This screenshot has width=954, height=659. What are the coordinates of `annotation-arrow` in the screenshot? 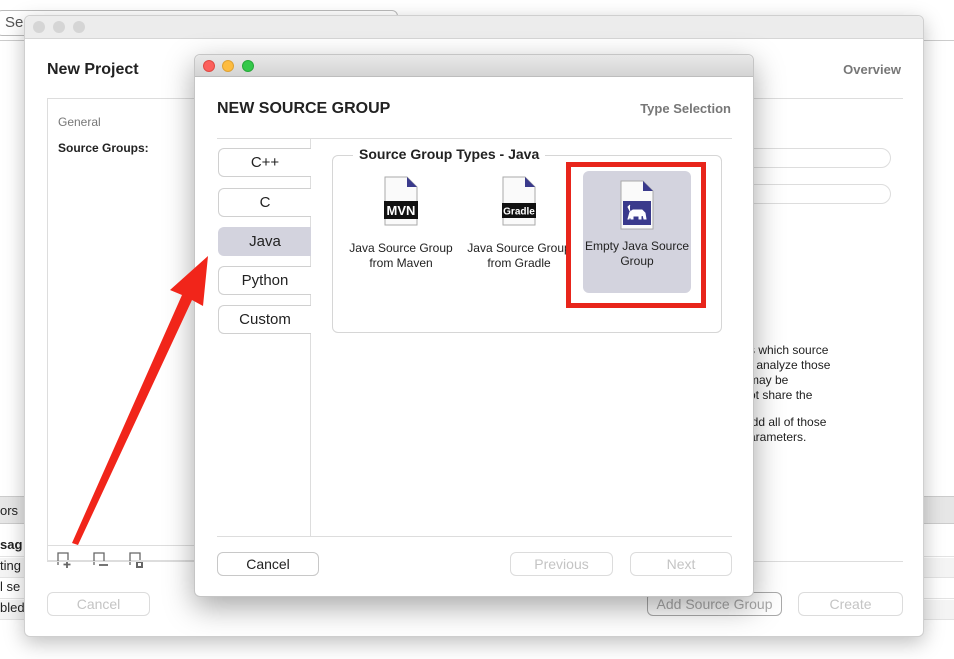 It's located at (140, 400).